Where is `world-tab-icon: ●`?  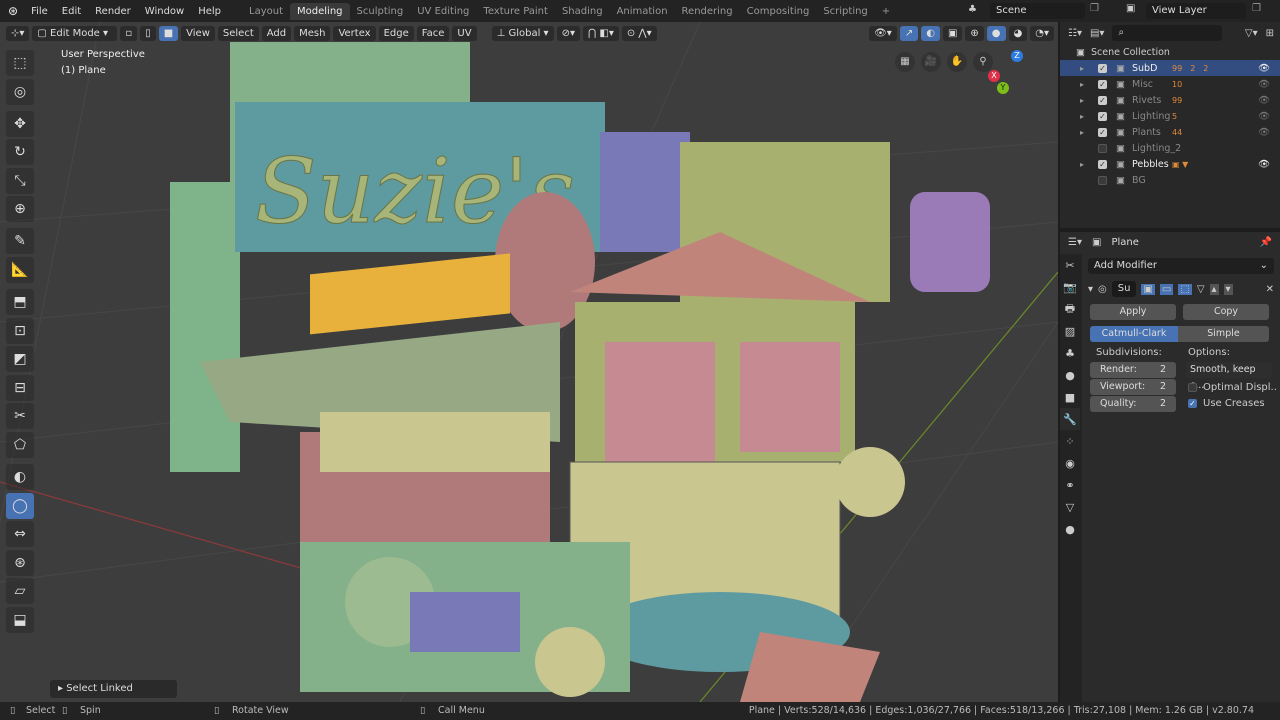
world-tab-icon: ● is located at coordinates (1070, 375).